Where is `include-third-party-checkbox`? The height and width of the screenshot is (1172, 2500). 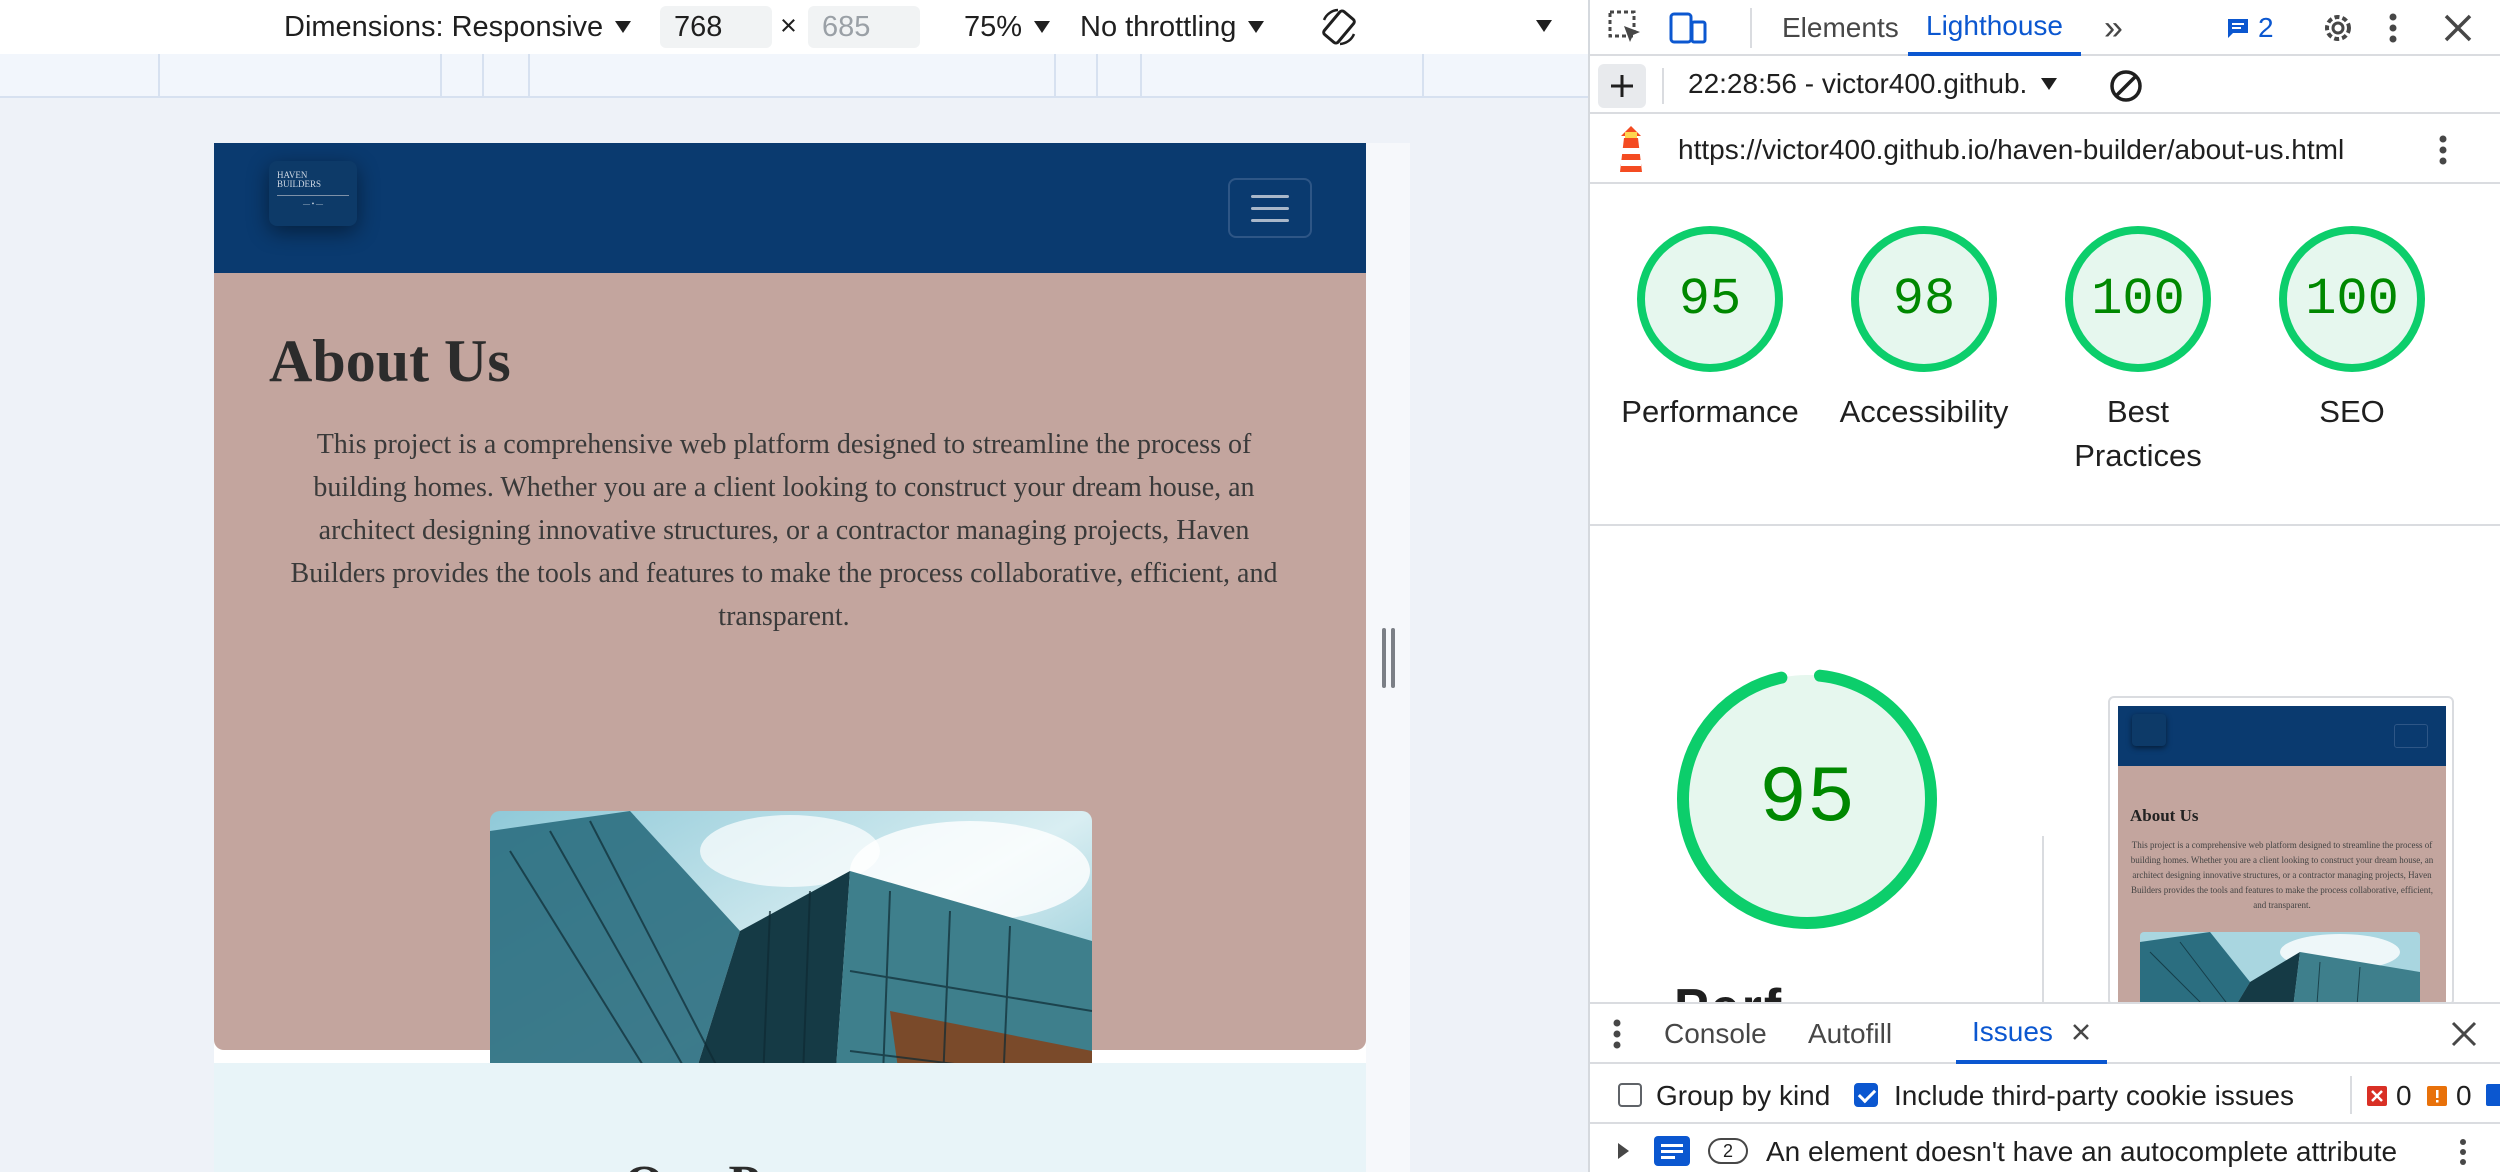
include-third-party-checkbox is located at coordinates (1866, 1095).